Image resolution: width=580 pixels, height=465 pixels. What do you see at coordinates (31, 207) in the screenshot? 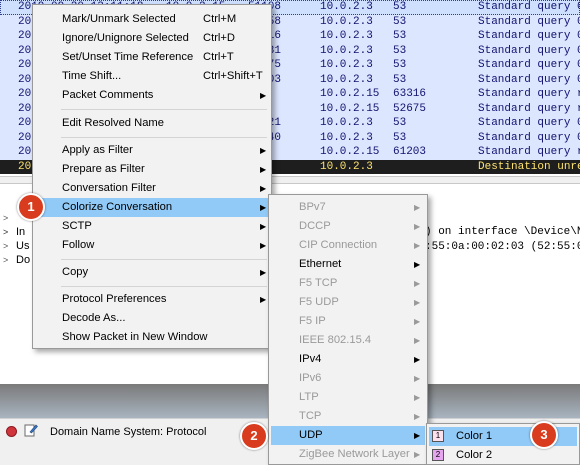
I see `callout-badge-1: 1` at bounding box center [31, 207].